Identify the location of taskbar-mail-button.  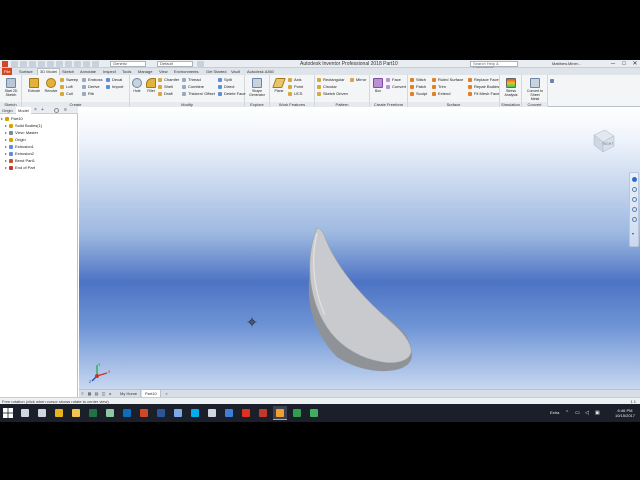
(212, 413).